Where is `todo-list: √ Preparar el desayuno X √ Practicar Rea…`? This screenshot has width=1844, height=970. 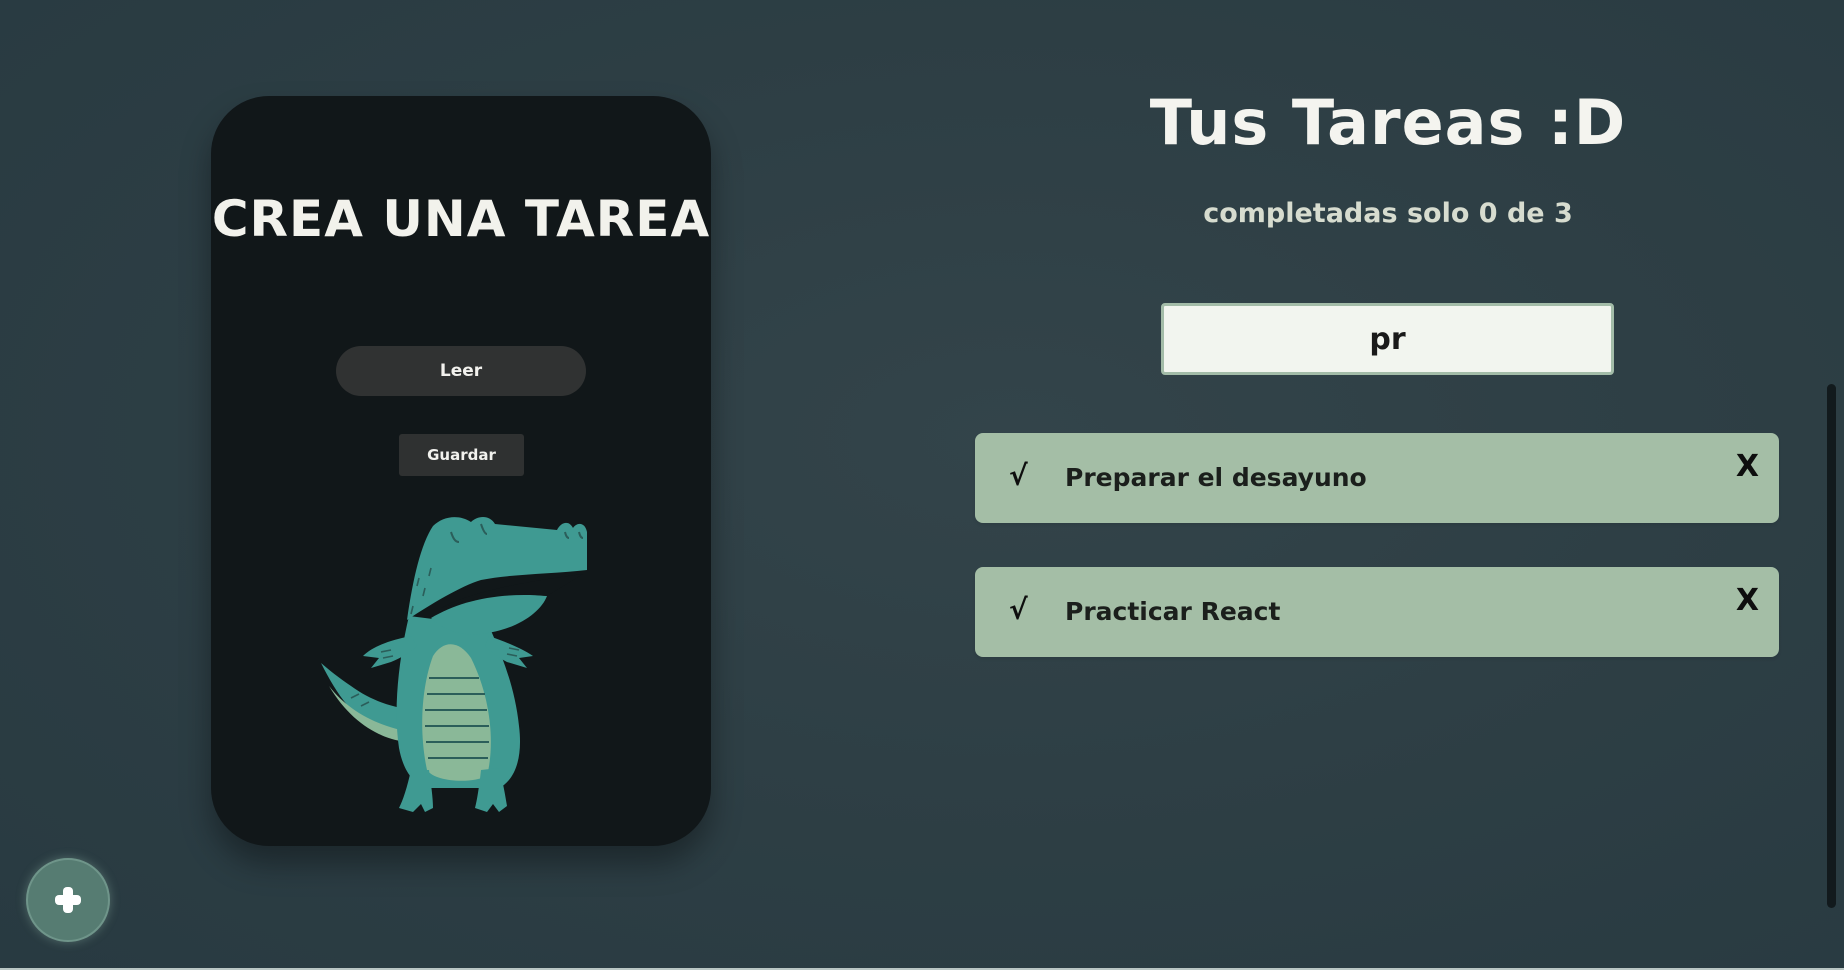 todo-list: √ Preparar el desayuno X √ Practicar Rea… is located at coordinates (1377, 567).